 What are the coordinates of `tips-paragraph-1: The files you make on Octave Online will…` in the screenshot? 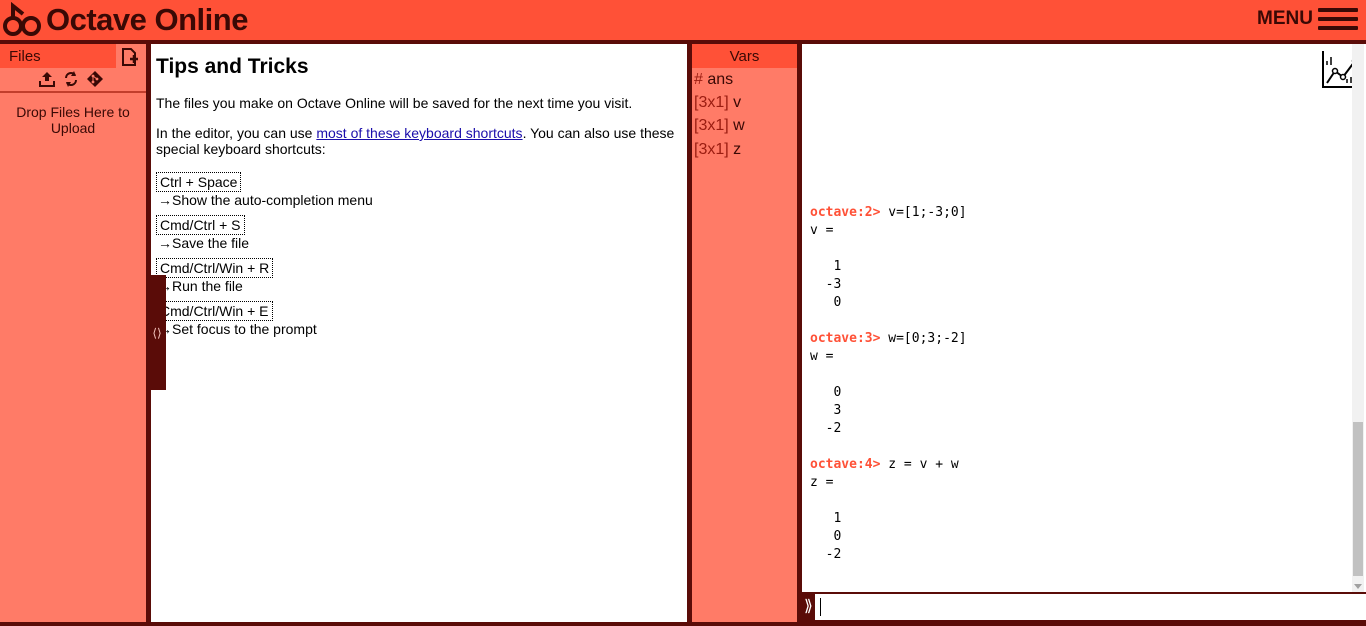 It's located at (394, 103).